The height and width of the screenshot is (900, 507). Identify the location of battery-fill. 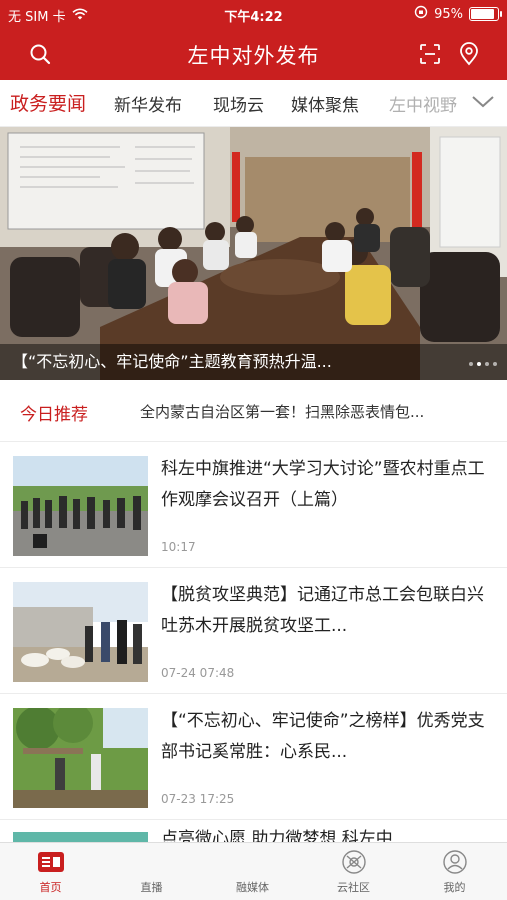
(482, 14).